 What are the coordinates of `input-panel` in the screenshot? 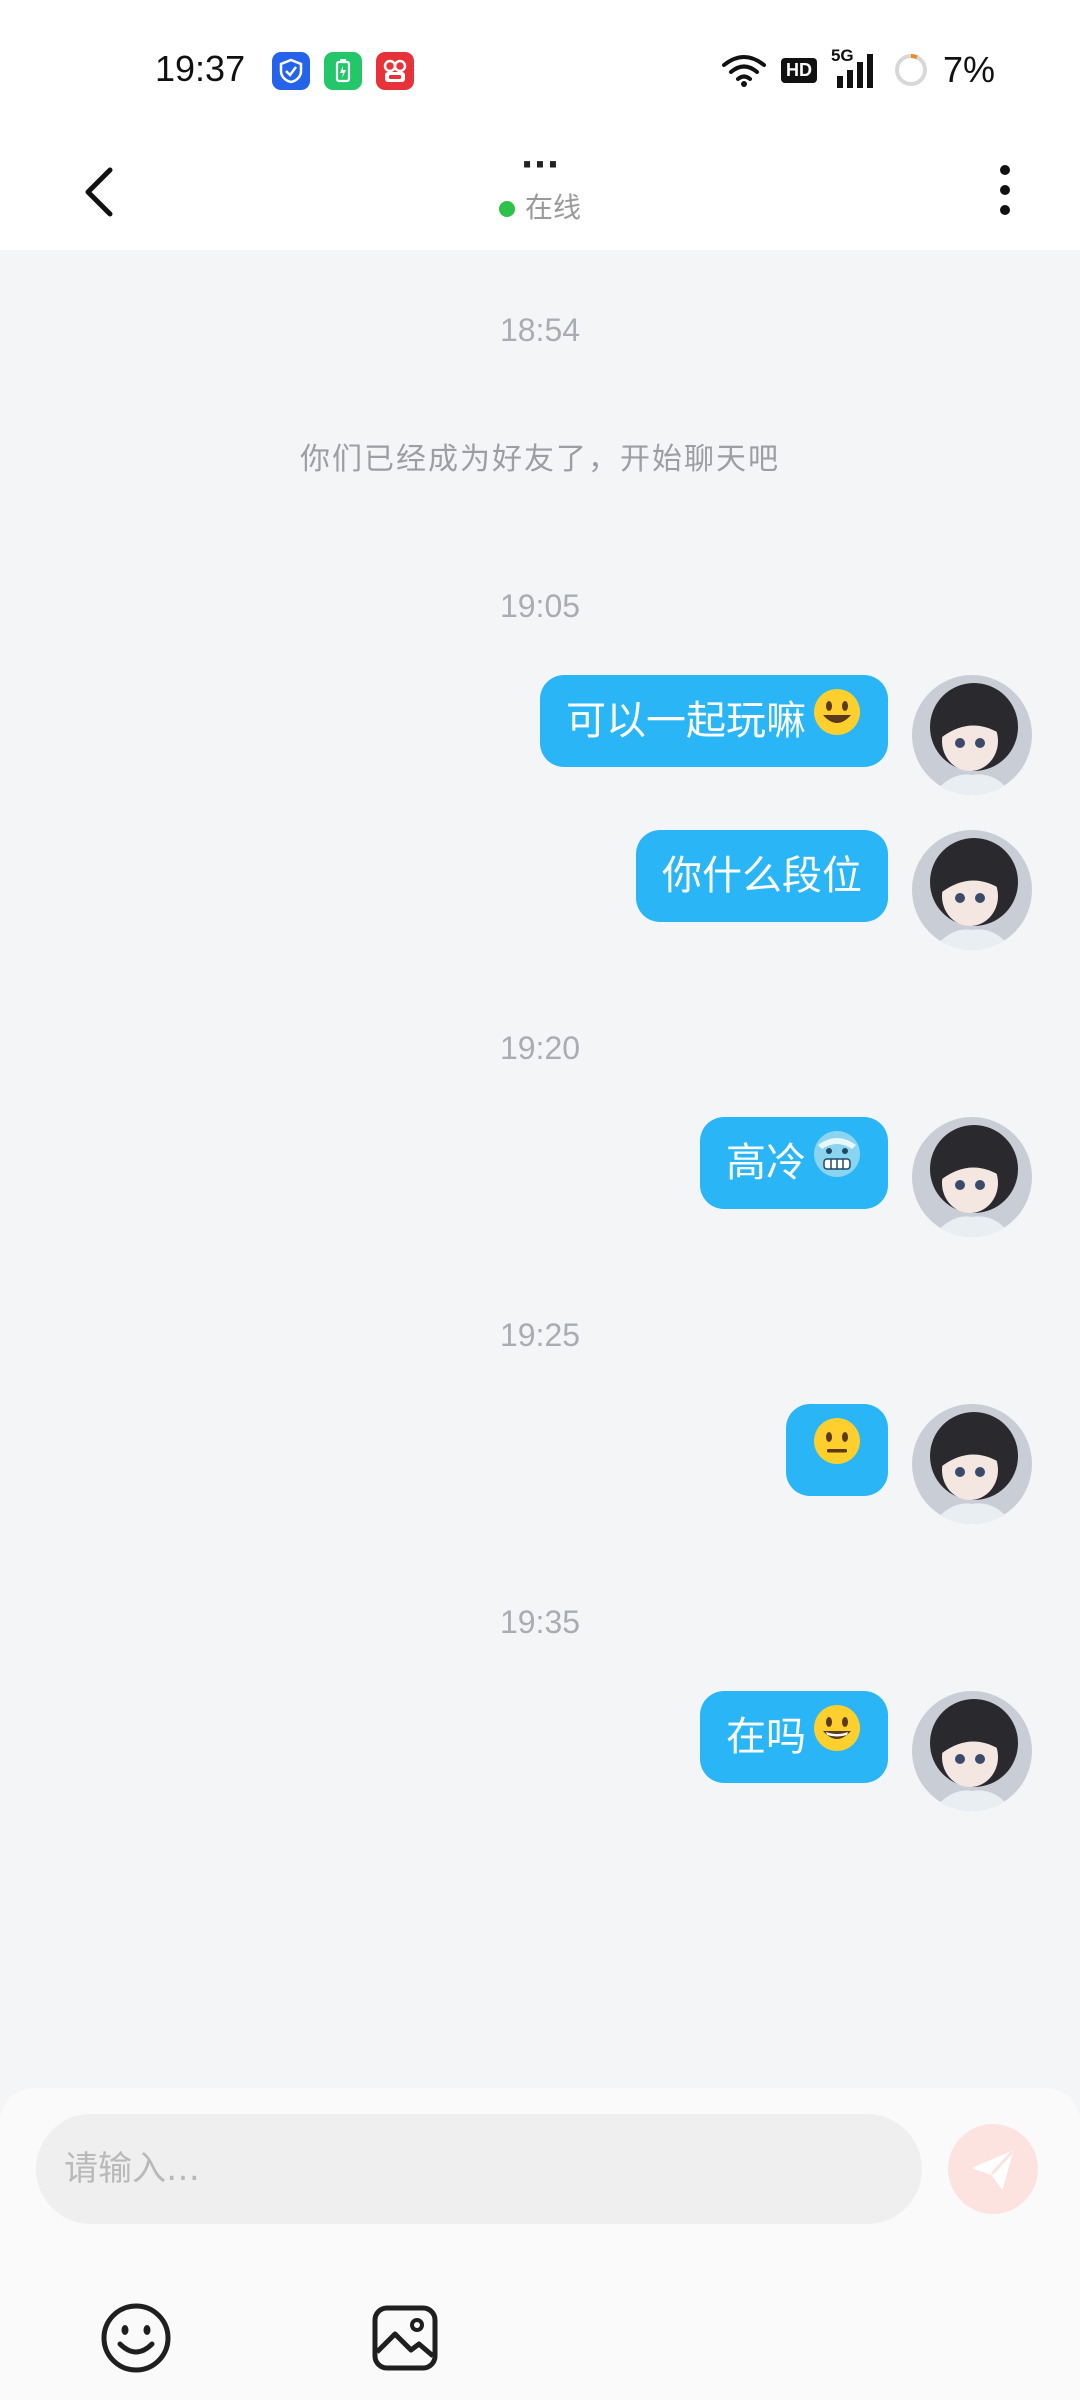 It's located at (540, 2244).